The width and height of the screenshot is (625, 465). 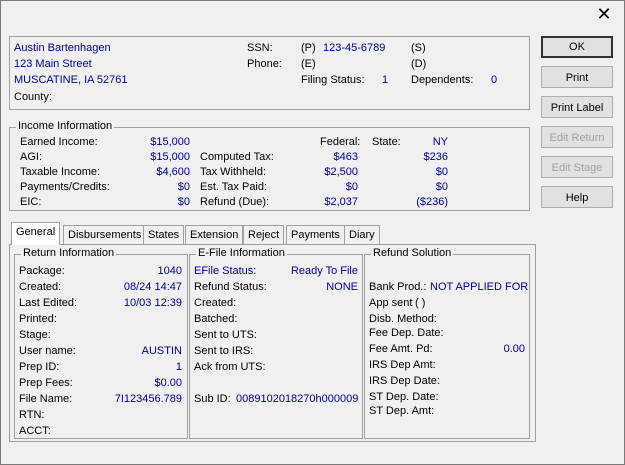 I want to click on ok-button: OK, so click(x=577, y=47).